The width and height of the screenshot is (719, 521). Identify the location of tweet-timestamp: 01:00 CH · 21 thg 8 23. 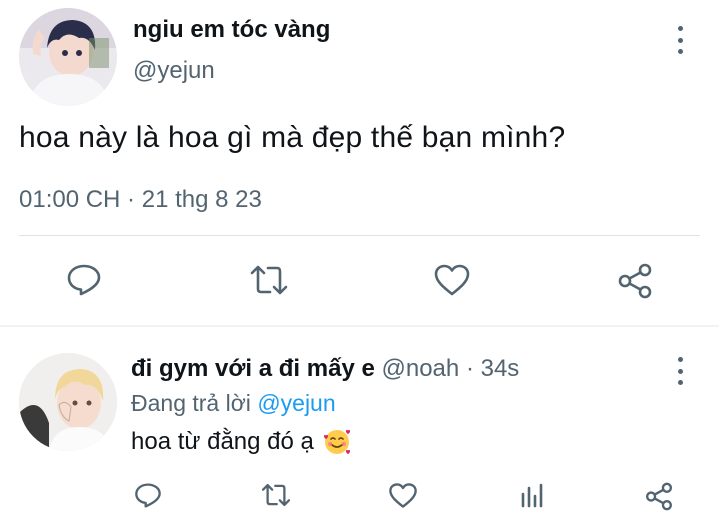
(140, 200).